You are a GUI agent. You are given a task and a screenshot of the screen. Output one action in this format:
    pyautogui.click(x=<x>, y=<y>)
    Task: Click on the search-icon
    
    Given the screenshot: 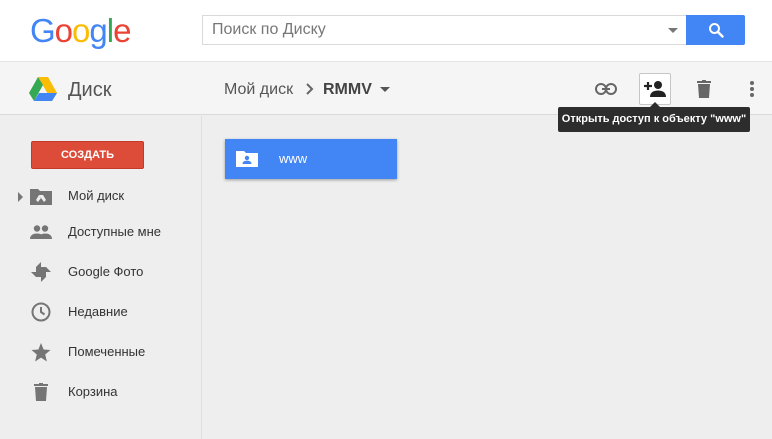 What is the action you would take?
    pyautogui.click(x=716, y=30)
    